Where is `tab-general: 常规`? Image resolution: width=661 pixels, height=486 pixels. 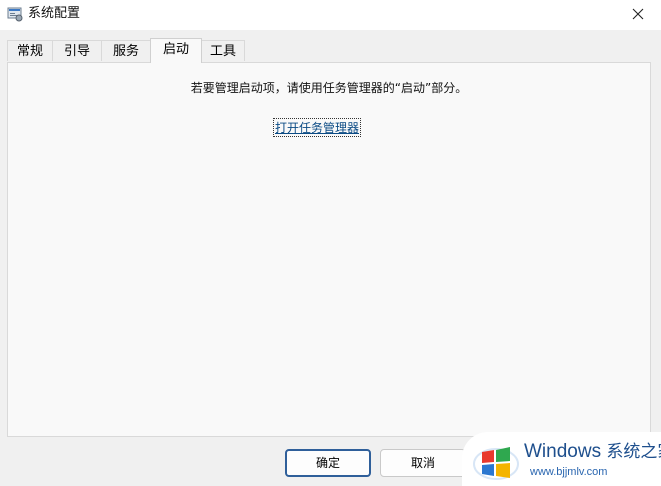
tab-general: 常规 is located at coordinates (30, 50).